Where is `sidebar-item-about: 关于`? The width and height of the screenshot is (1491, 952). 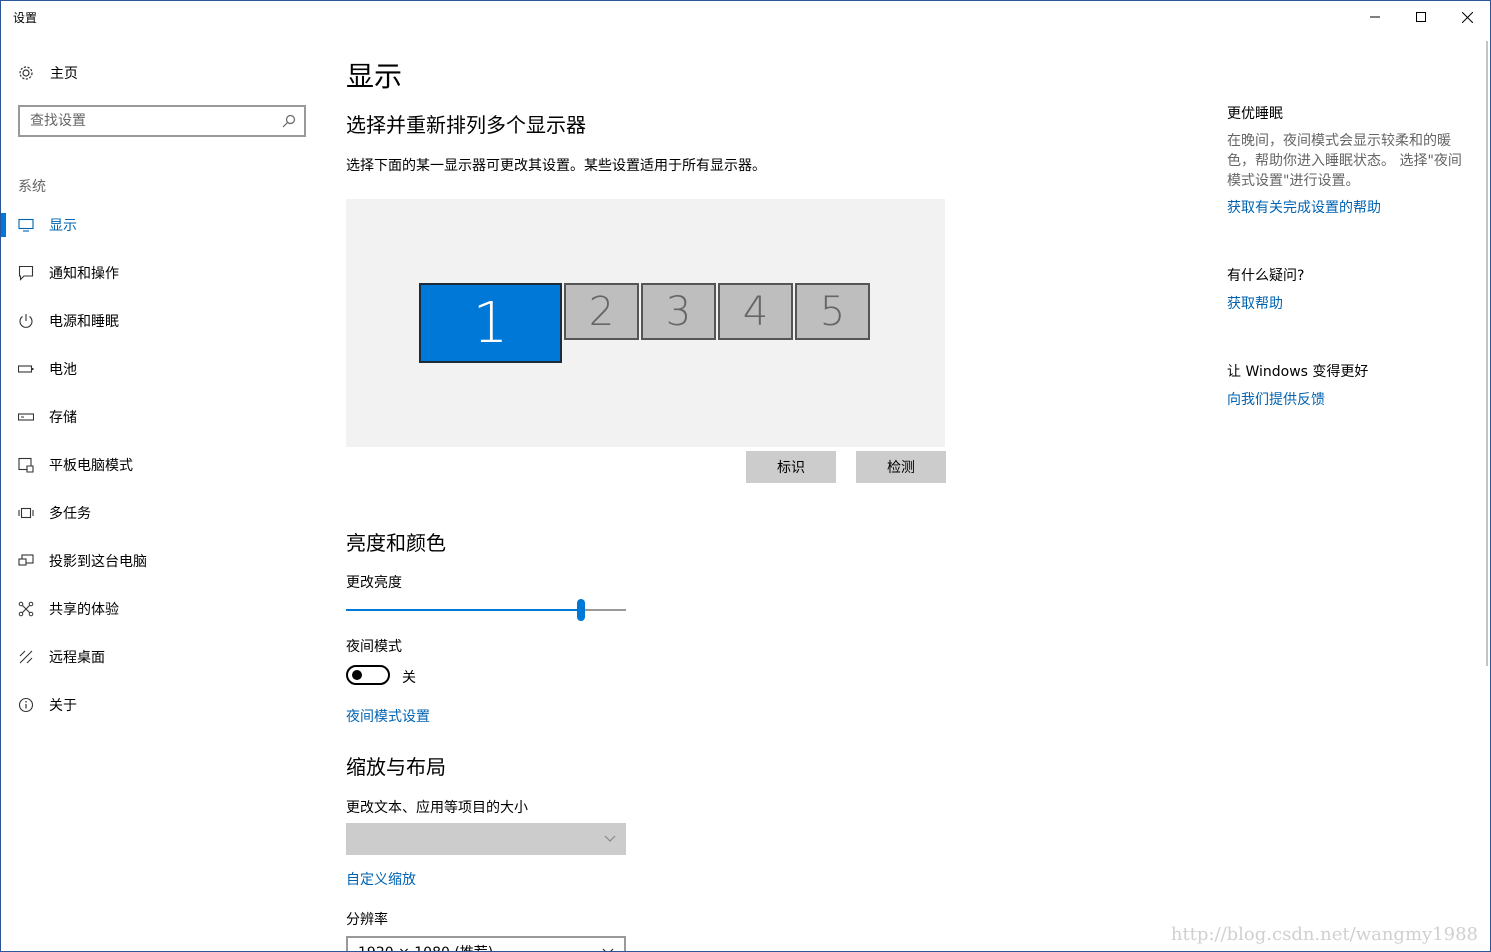 sidebar-item-about: 关于 is located at coordinates (161, 705).